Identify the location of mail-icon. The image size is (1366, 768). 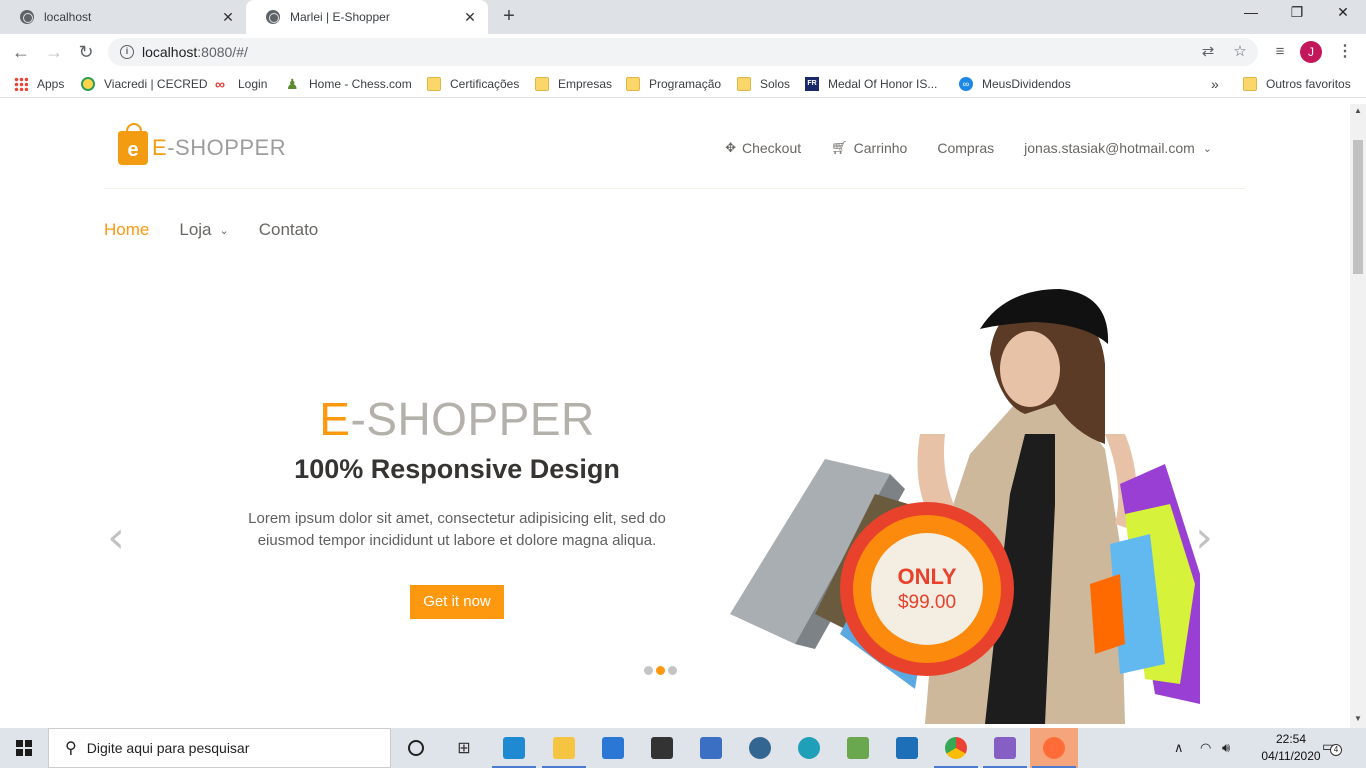
(613, 748).